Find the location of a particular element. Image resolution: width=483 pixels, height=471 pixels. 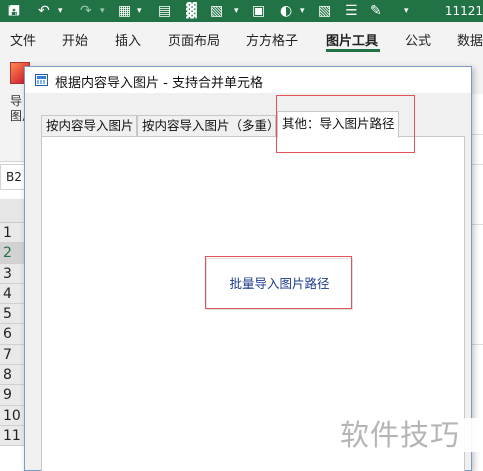

dialog-title-bar: 根据内容导入图片 - 支持合并单元格 is located at coordinates (248, 80).